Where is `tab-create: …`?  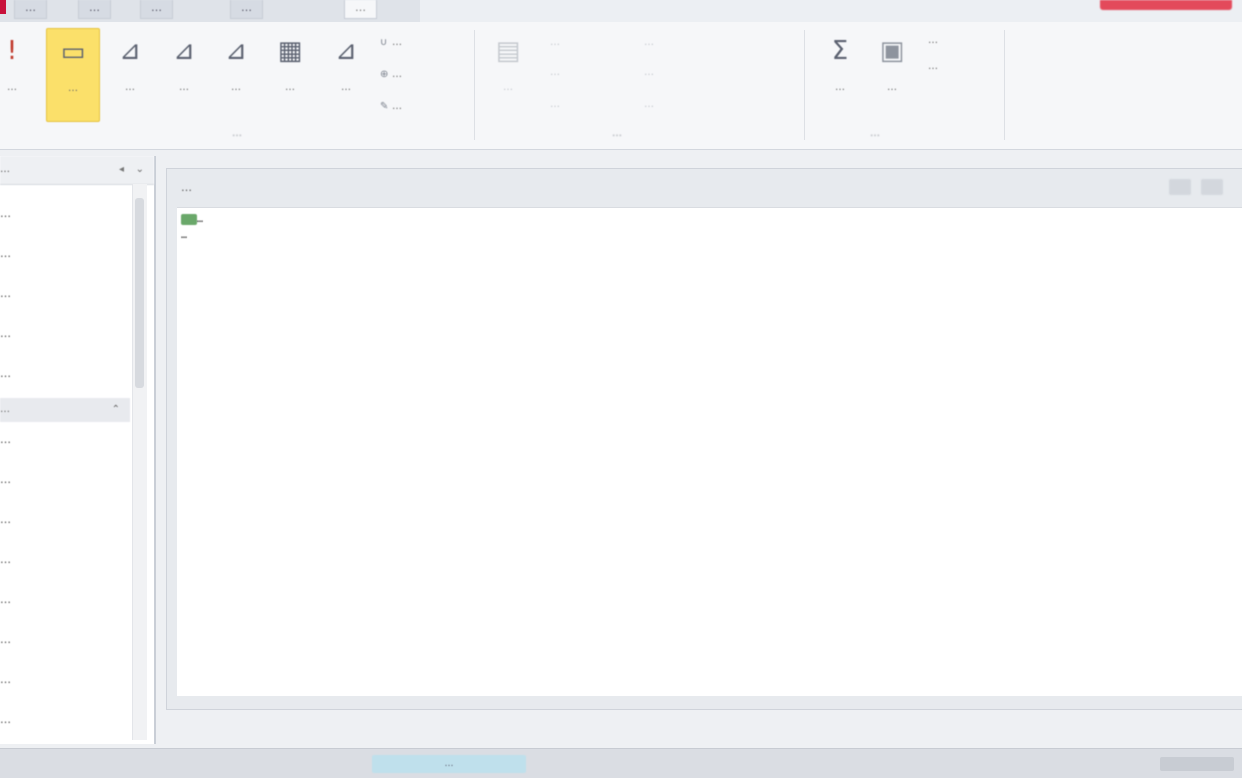
tab-create: … is located at coordinates (156, 9).